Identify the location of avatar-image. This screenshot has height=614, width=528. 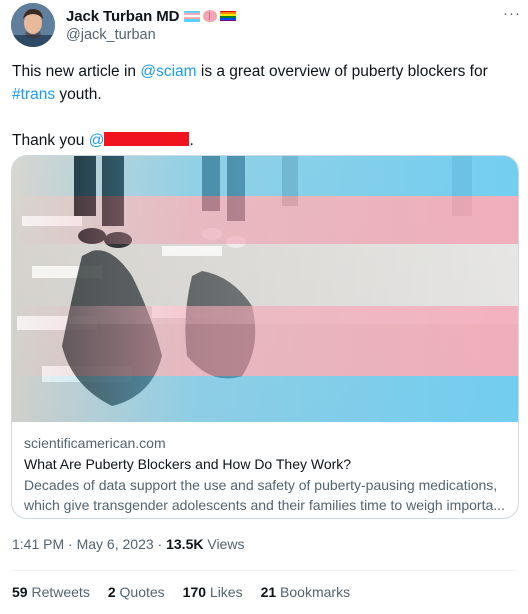
(33, 25).